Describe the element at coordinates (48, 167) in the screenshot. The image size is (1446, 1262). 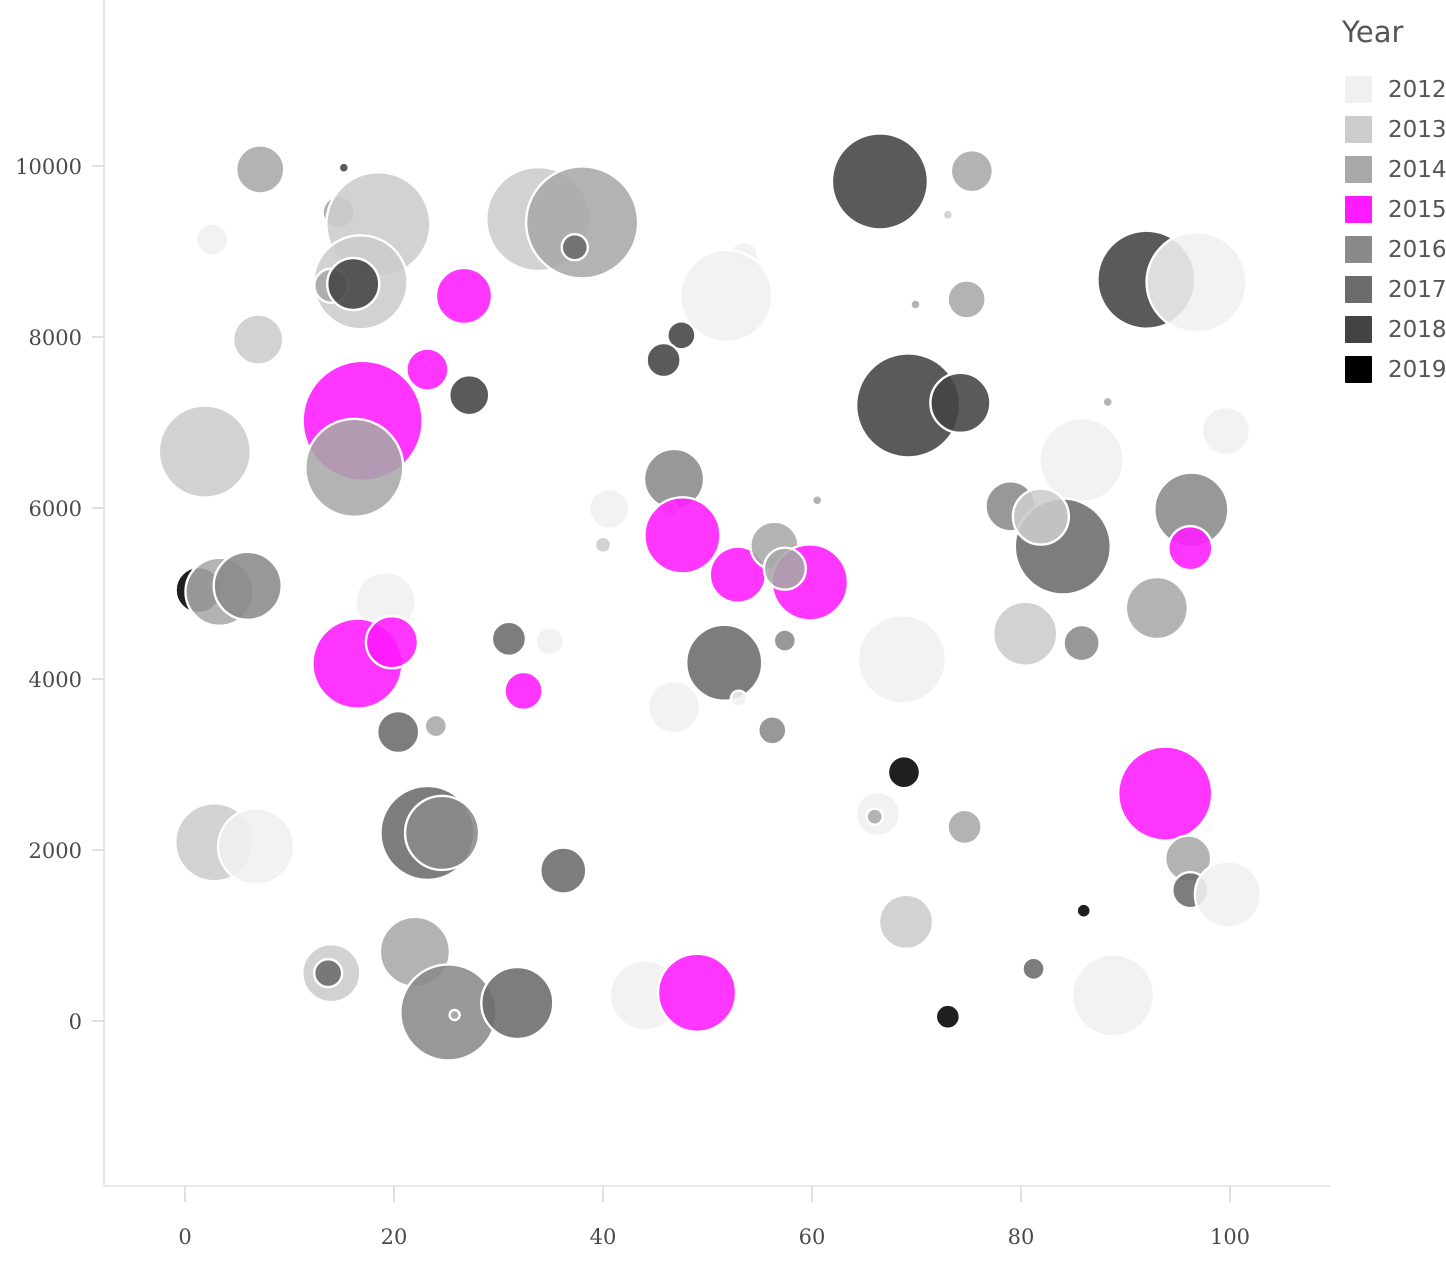
I see `y-tick-label: 10000` at that location.